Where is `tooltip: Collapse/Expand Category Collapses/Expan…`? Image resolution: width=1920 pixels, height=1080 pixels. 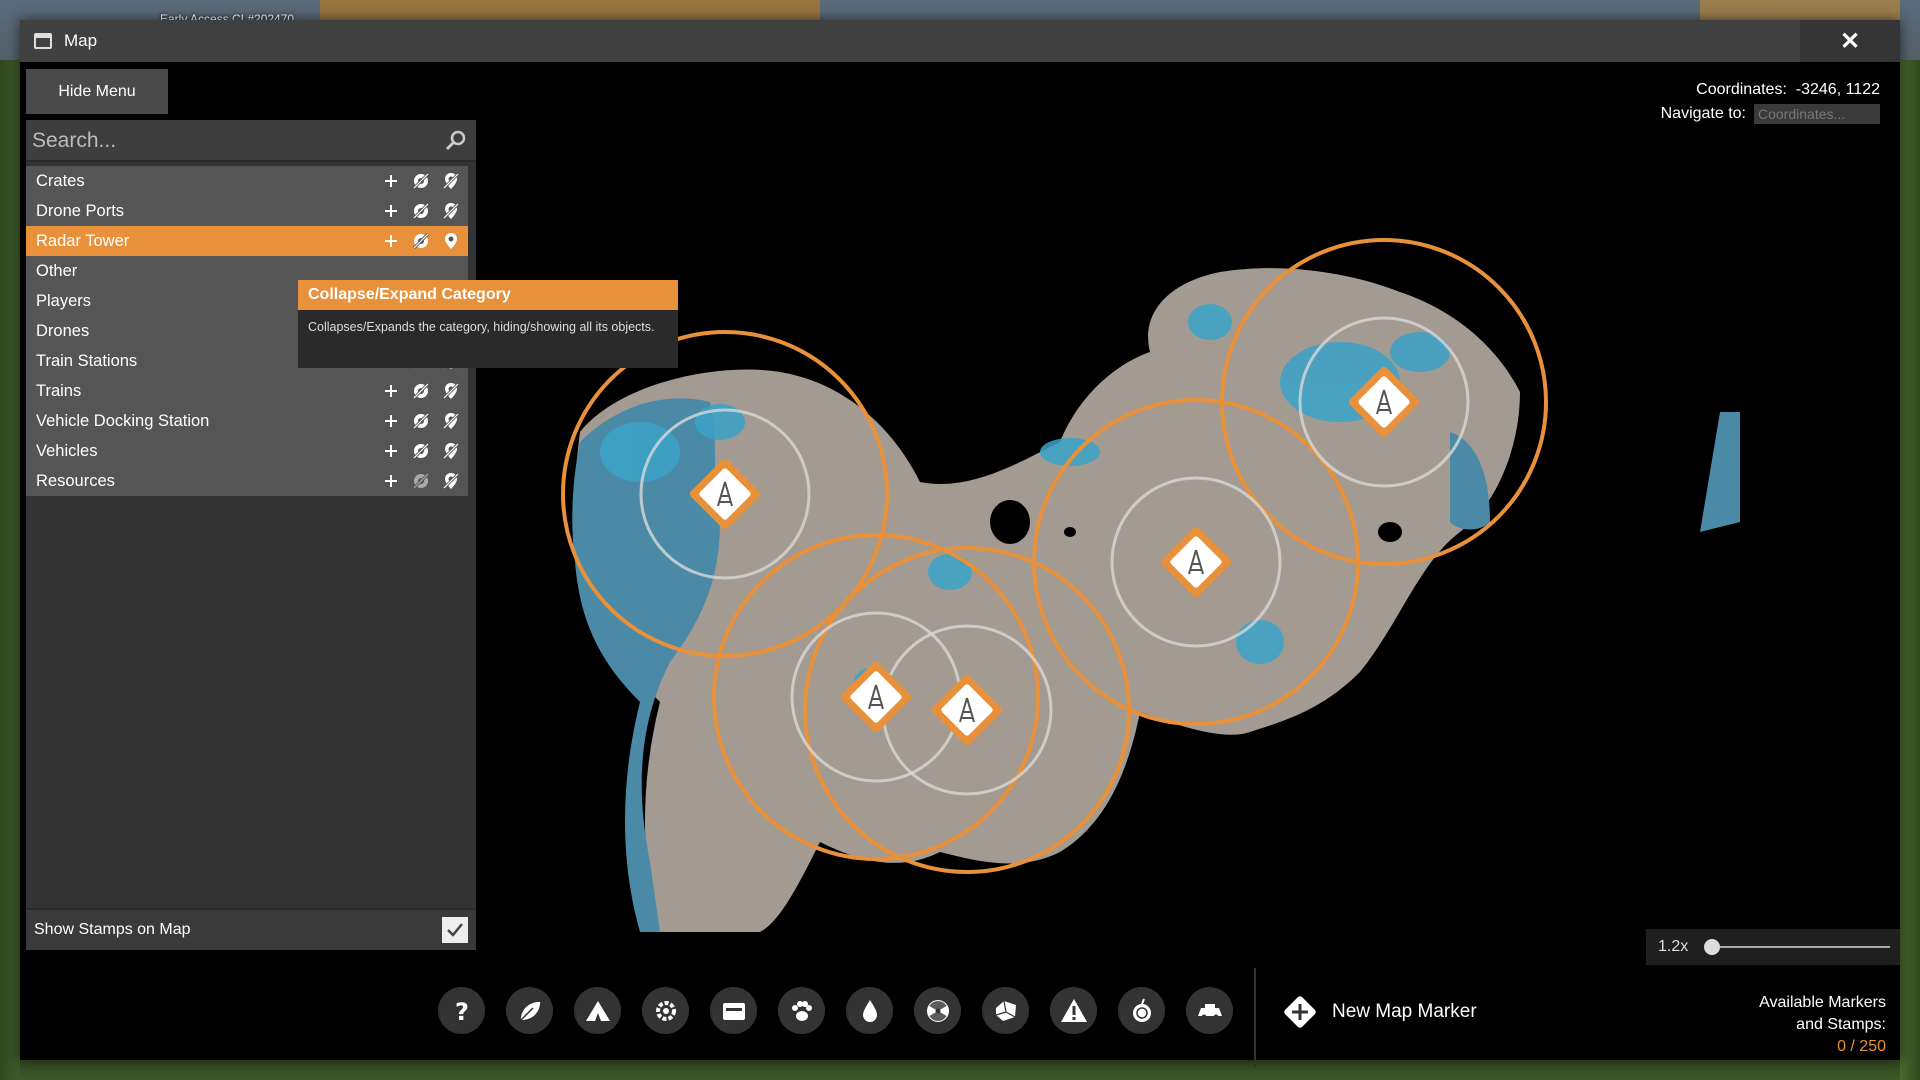 tooltip: Collapse/Expand Category Collapses/Expan… is located at coordinates (488, 324).